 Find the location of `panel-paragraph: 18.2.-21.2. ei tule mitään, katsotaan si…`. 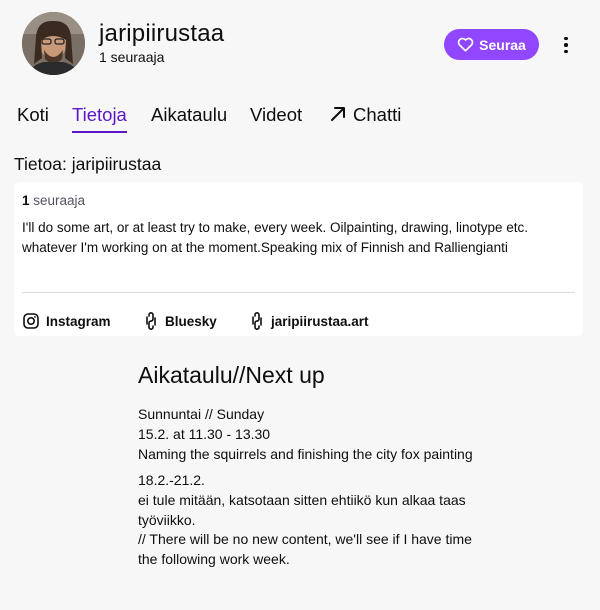

panel-paragraph: 18.2.-21.2. ei tule mitään, katsotaan si… is located at coordinates (305, 519).